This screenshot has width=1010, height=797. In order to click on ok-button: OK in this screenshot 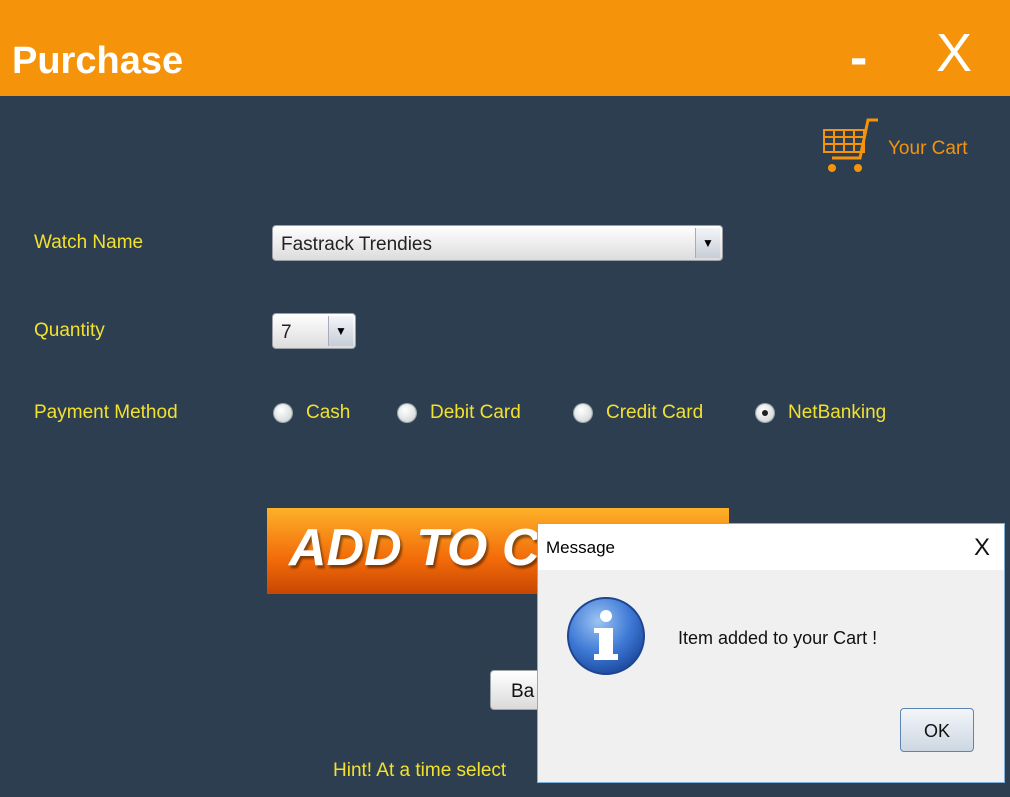, I will do `click(937, 730)`.